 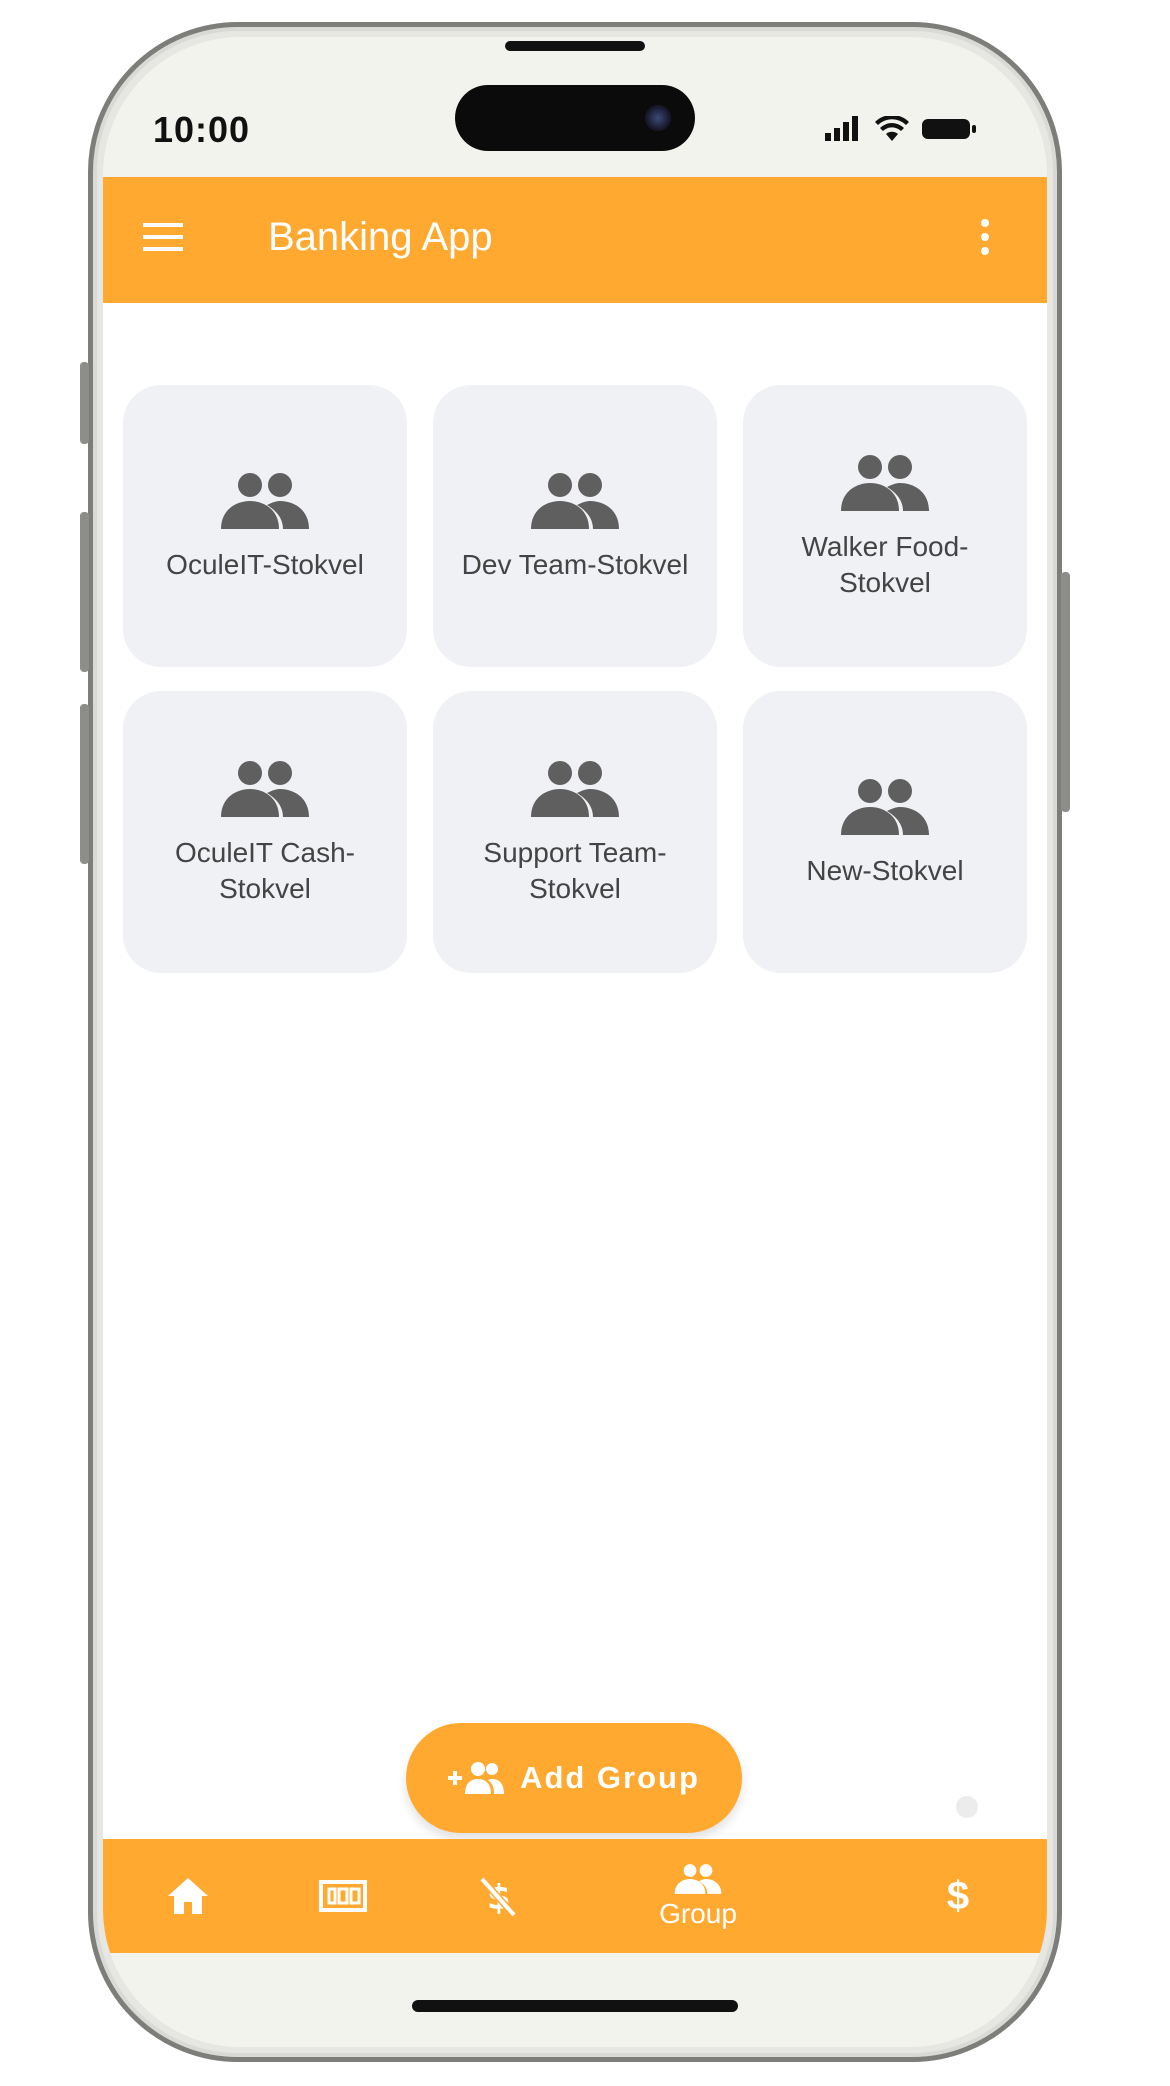 I want to click on side-button-volume-down, so click(x=84, y=784).